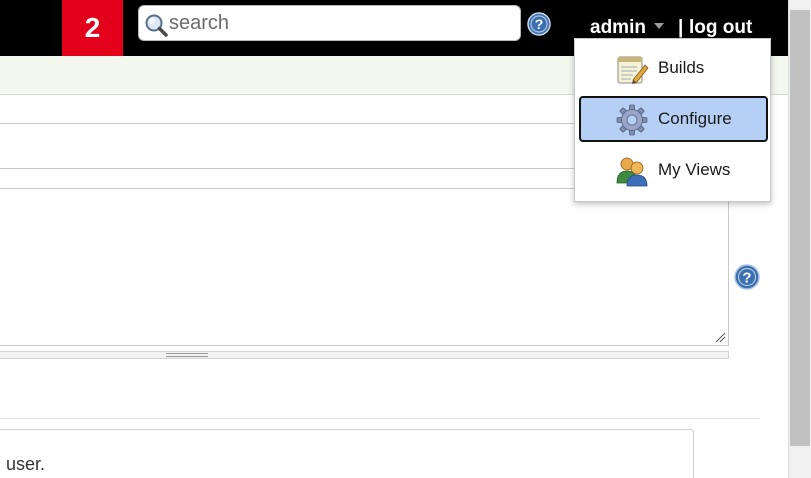  What do you see at coordinates (618, 28) in the screenshot?
I see `user-menu-link: admin` at bounding box center [618, 28].